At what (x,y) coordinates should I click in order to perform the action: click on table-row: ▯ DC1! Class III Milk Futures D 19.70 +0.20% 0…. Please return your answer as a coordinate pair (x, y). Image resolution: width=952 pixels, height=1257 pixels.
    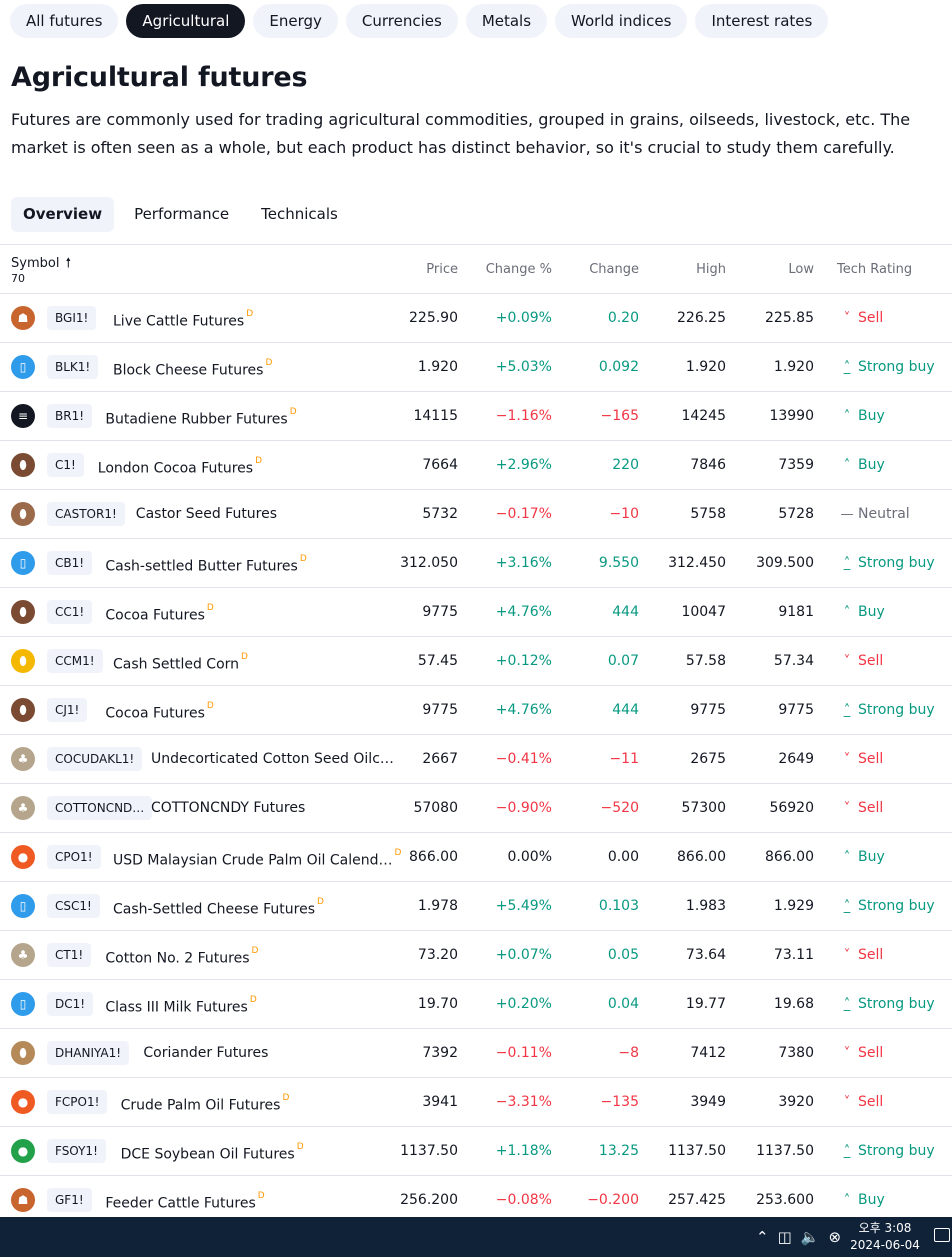
    Looking at the image, I should click on (476, 1004).